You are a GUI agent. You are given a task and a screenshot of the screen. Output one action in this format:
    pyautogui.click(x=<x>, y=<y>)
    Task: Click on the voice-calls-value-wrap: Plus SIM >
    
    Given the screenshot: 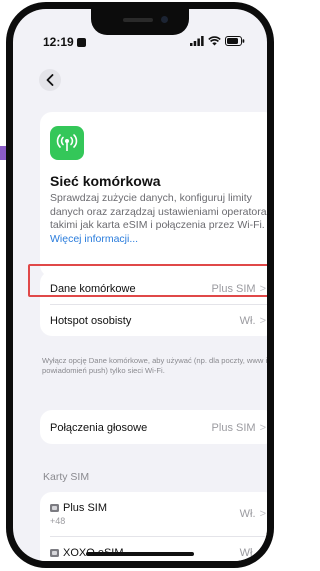 What is the action you would take?
    pyautogui.click(x=239, y=428)
    